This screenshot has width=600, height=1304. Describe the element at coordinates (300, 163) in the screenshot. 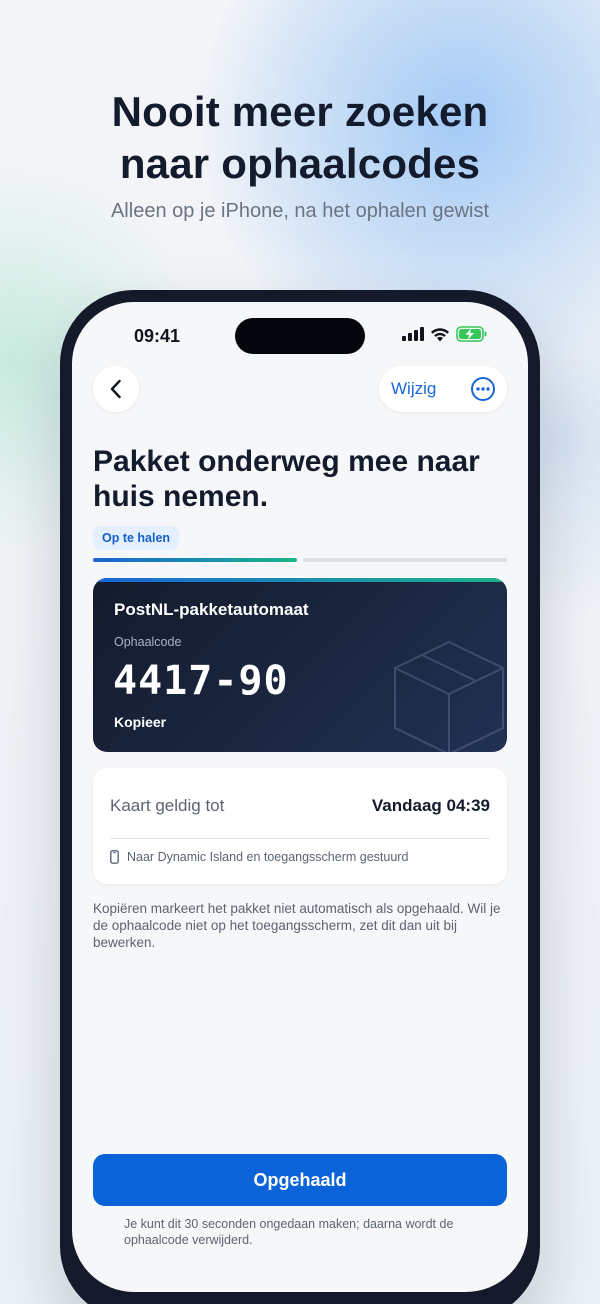

I see `hero-title-line2: naar ophaalcodes` at that location.